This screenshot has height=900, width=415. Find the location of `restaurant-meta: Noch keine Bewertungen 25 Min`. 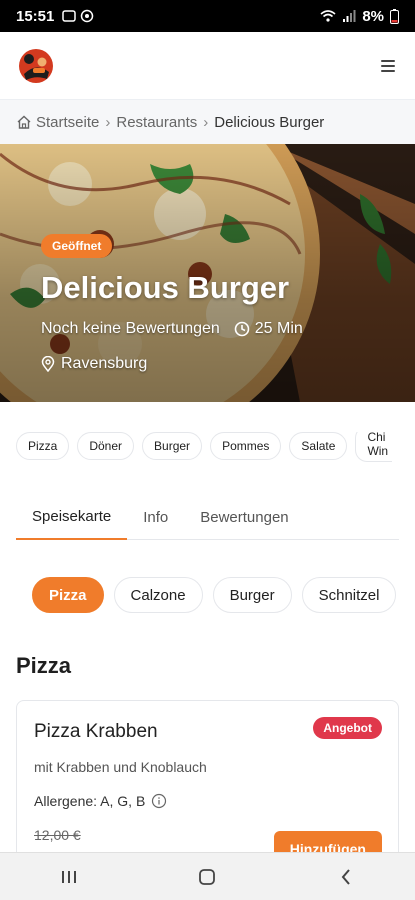

restaurant-meta: Noch keine Bewertungen 25 Min is located at coordinates (172, 329).